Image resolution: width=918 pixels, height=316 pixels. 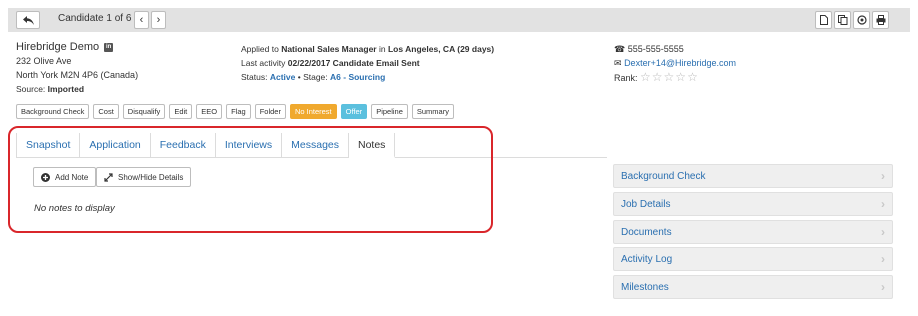 I want to click on status-value: Active, so click(x=283, y=77).